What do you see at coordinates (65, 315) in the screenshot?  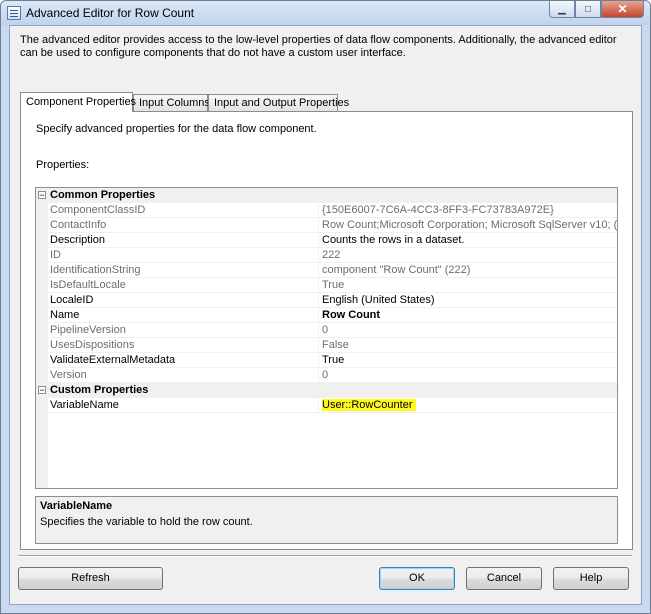 I see `property-name: Name` at bounding box center [65, 315].